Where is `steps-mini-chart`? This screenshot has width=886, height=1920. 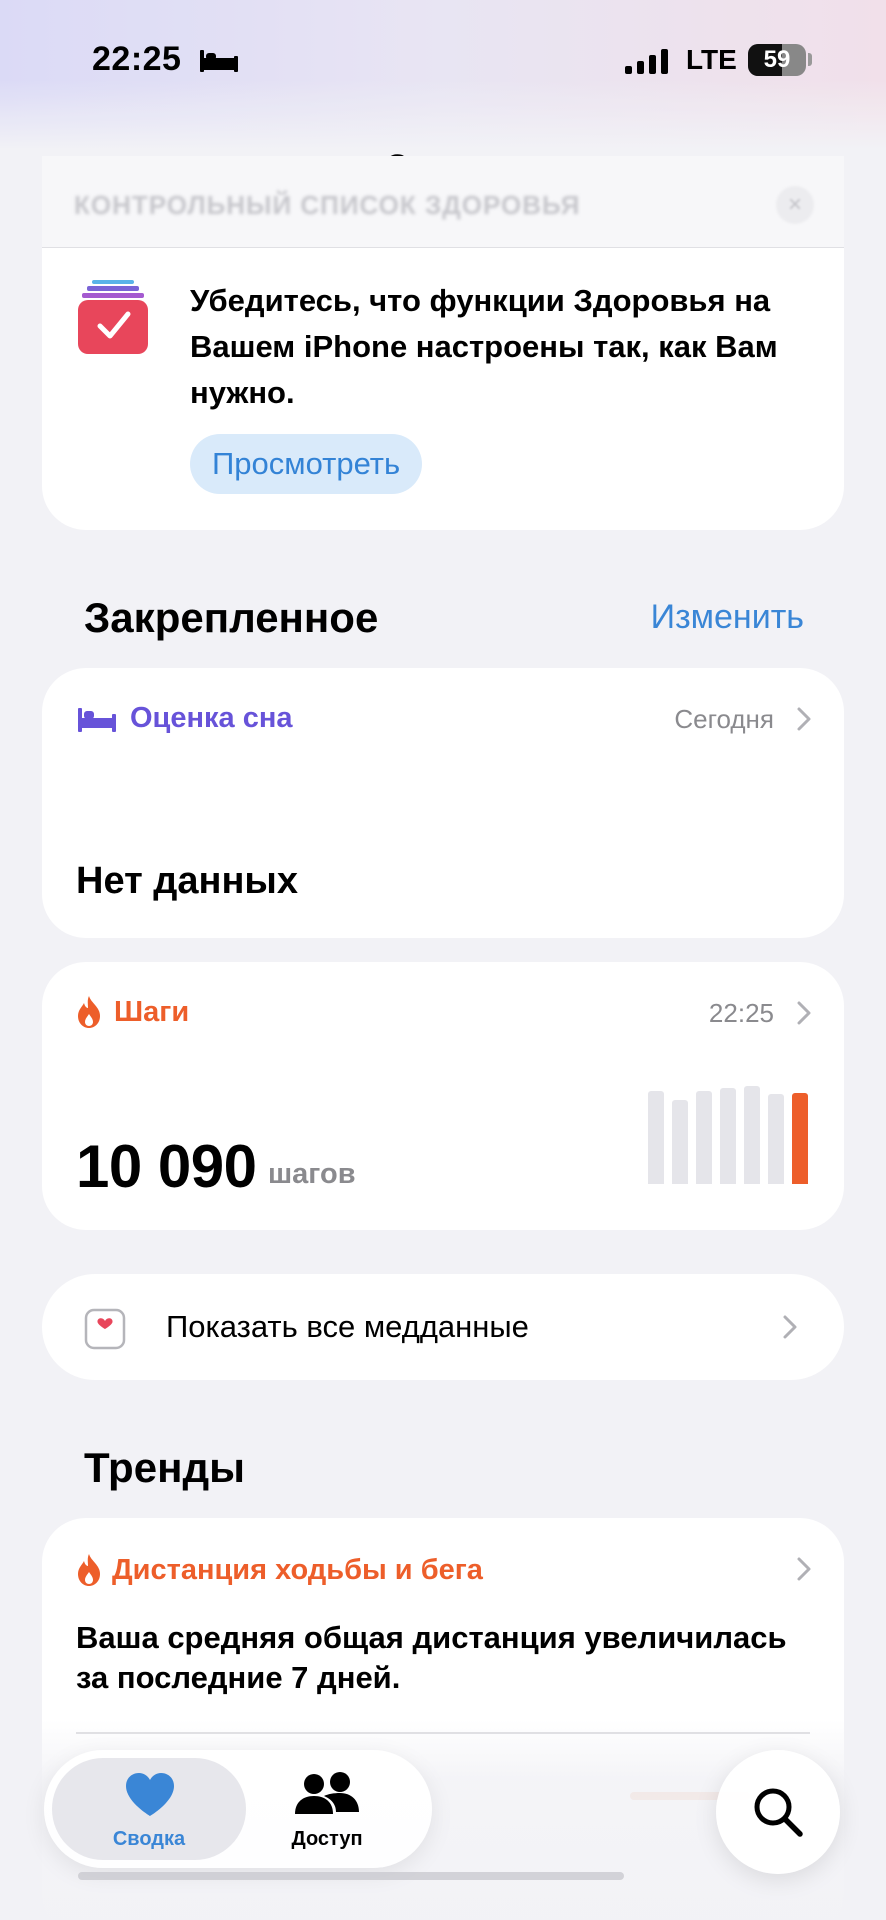 steps-mini-chart is located at coordinates (729, 1132).